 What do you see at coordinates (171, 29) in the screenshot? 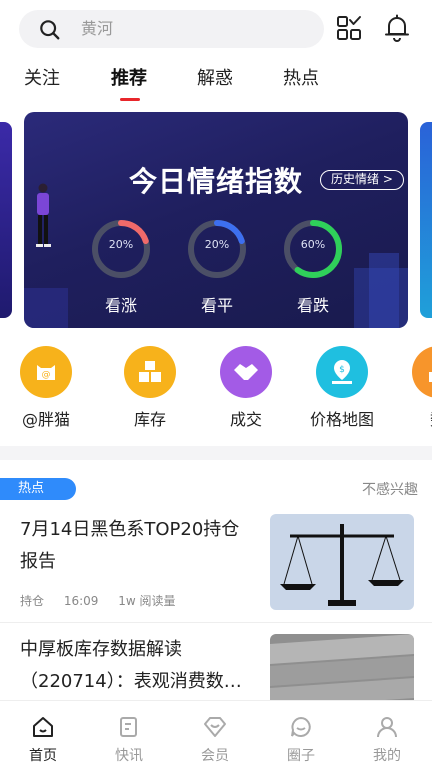
I see `search-bar: 黄河` at bounding box center [171, 29].